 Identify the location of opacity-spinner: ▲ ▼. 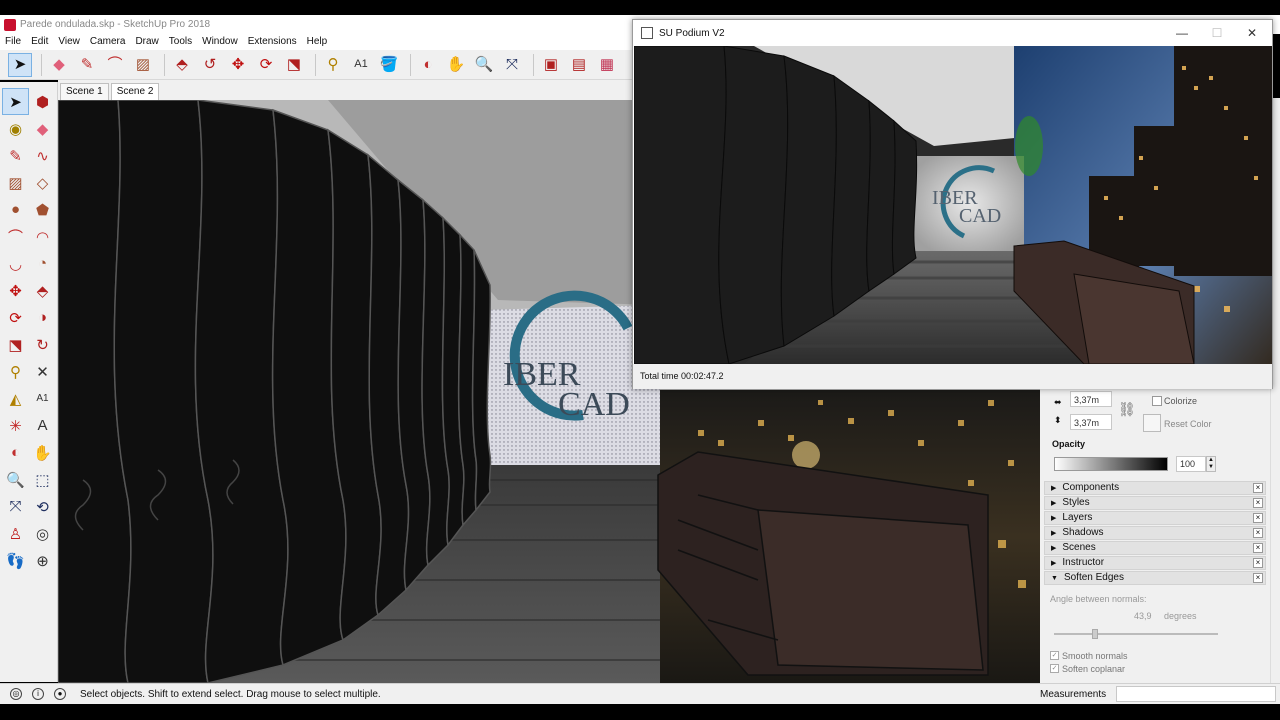
(1211, 464).